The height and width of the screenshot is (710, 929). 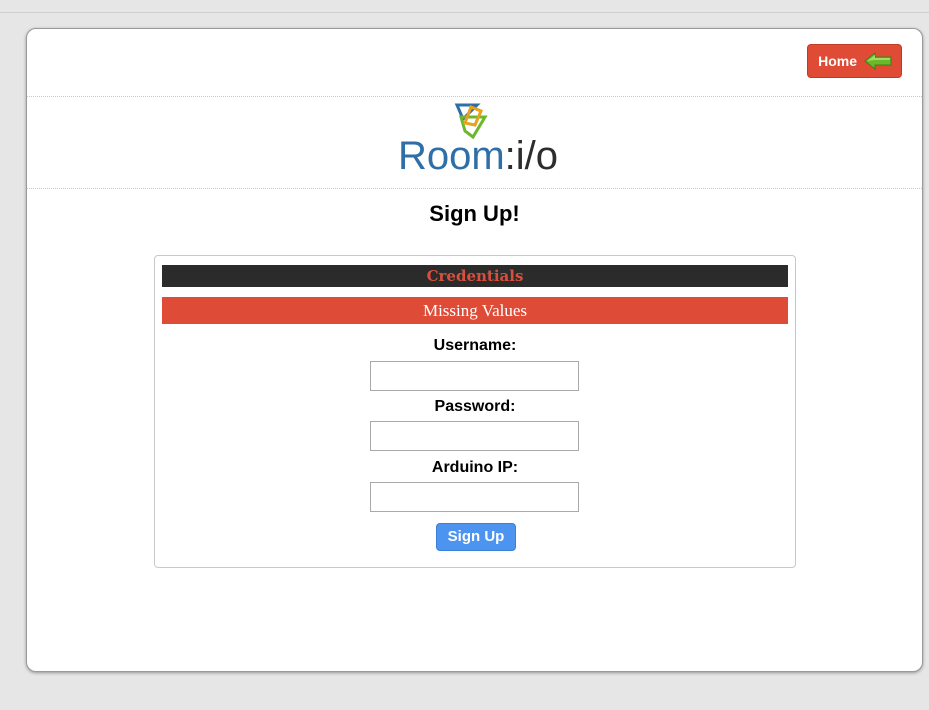 I want to click on logo-divider, so click(x=474, y=188).